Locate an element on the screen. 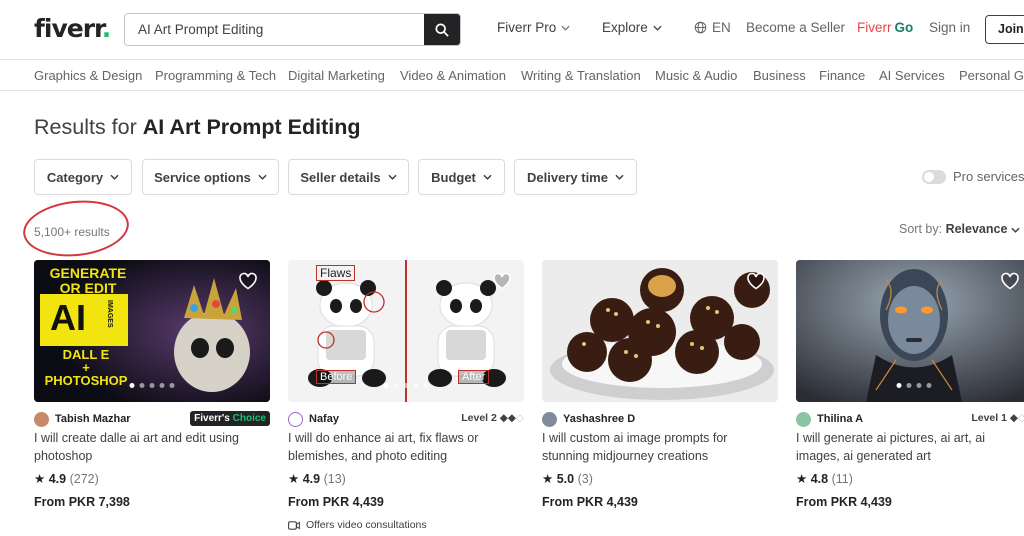 This screenshot has width=1024, height=536. seller-level-badge: Level 2 ◆◆◇ is located at coordinates (492, 418).